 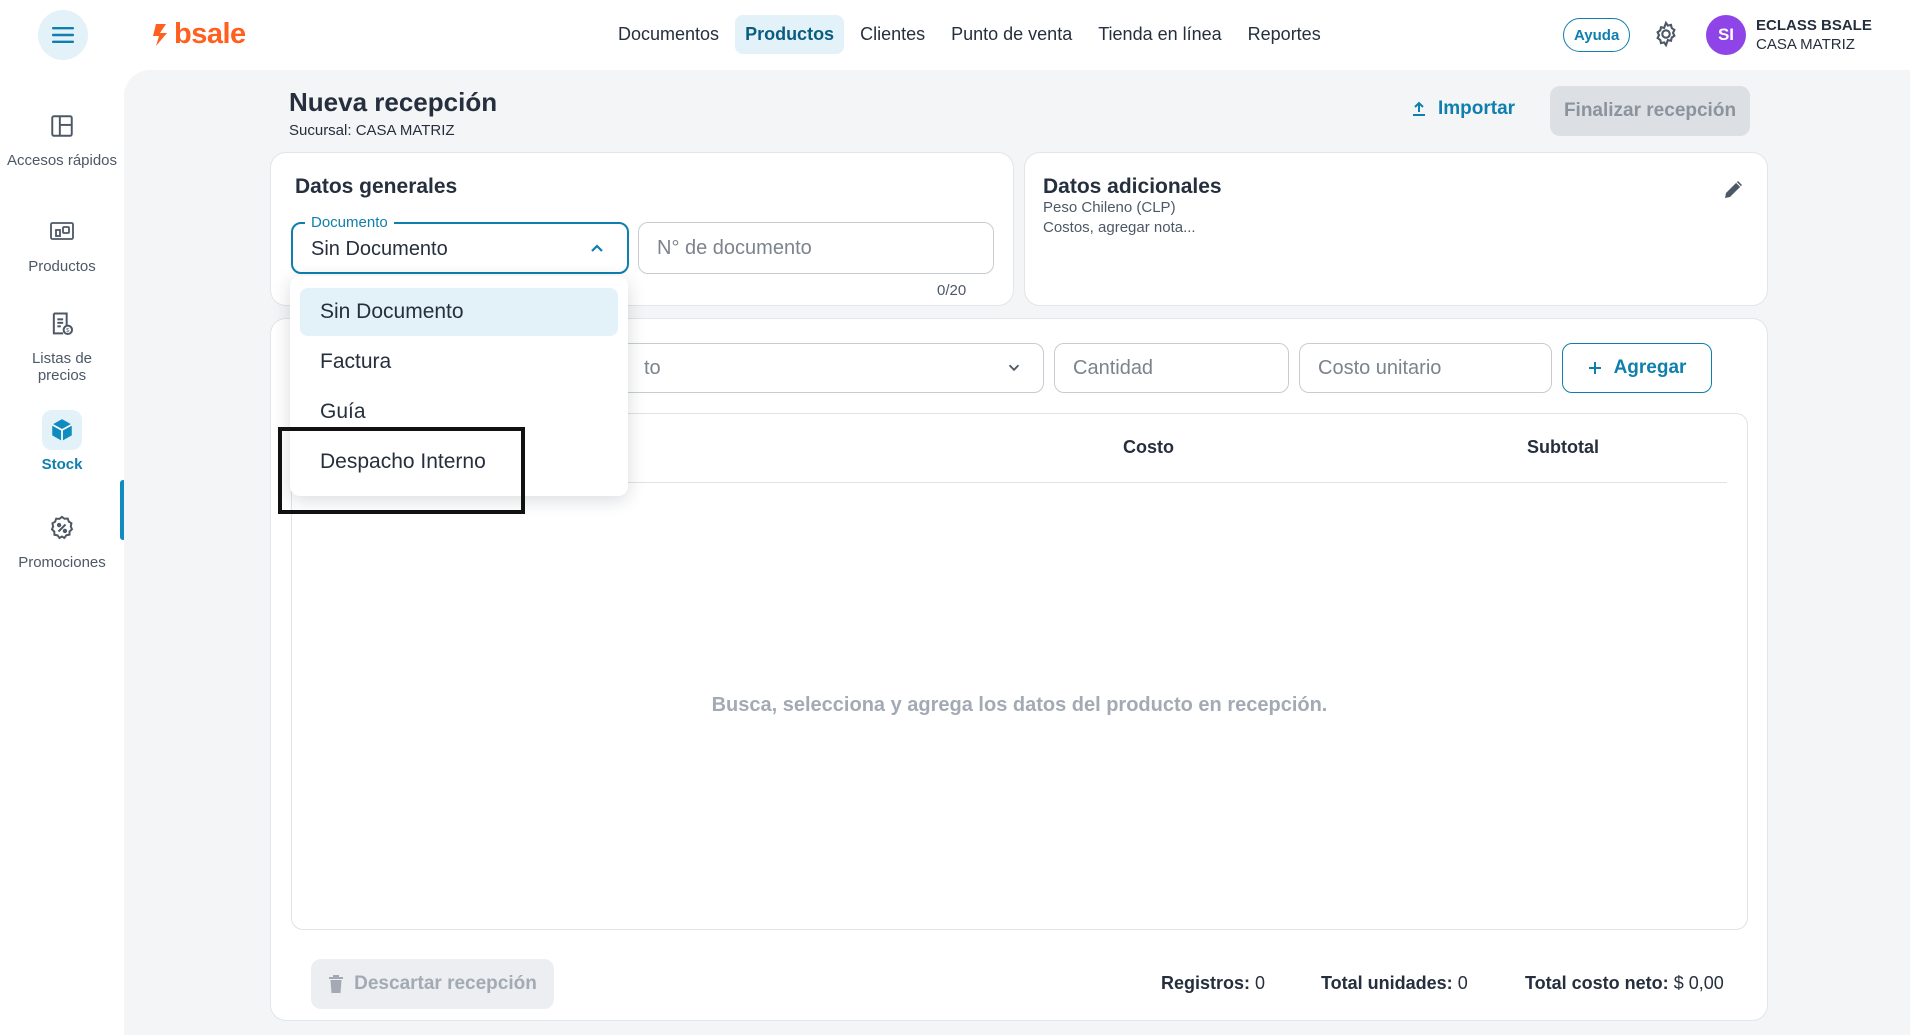 What do you see at coordinates (1563, 447) in the screenshot?
I see `column-header-subtotal: Subtotal` at bounding box center [1563, 447].